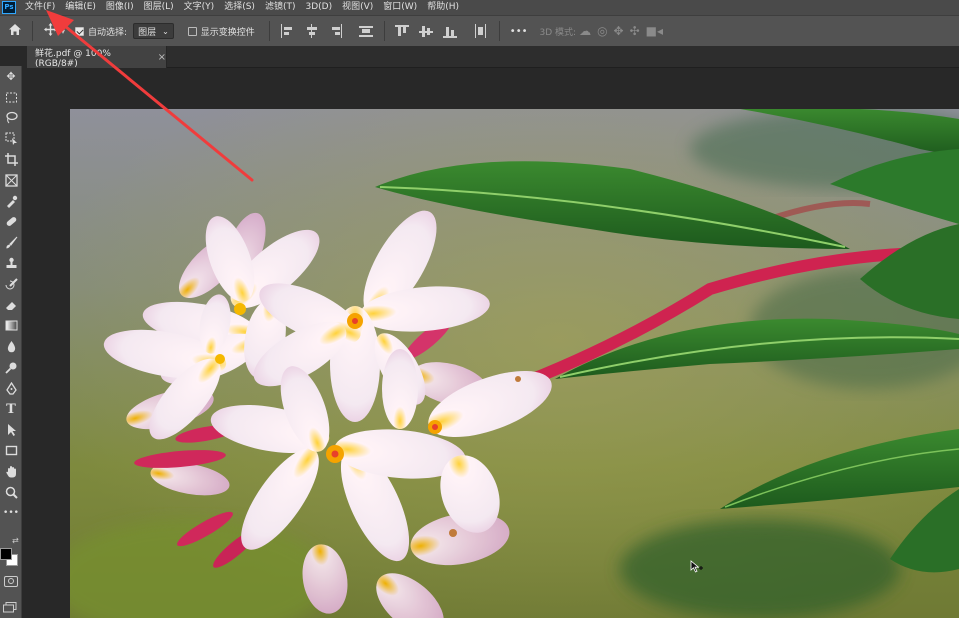 The width and height of the screenshot is (959, 618). I want to click on show-transform-checkbox, so click(192, 31).